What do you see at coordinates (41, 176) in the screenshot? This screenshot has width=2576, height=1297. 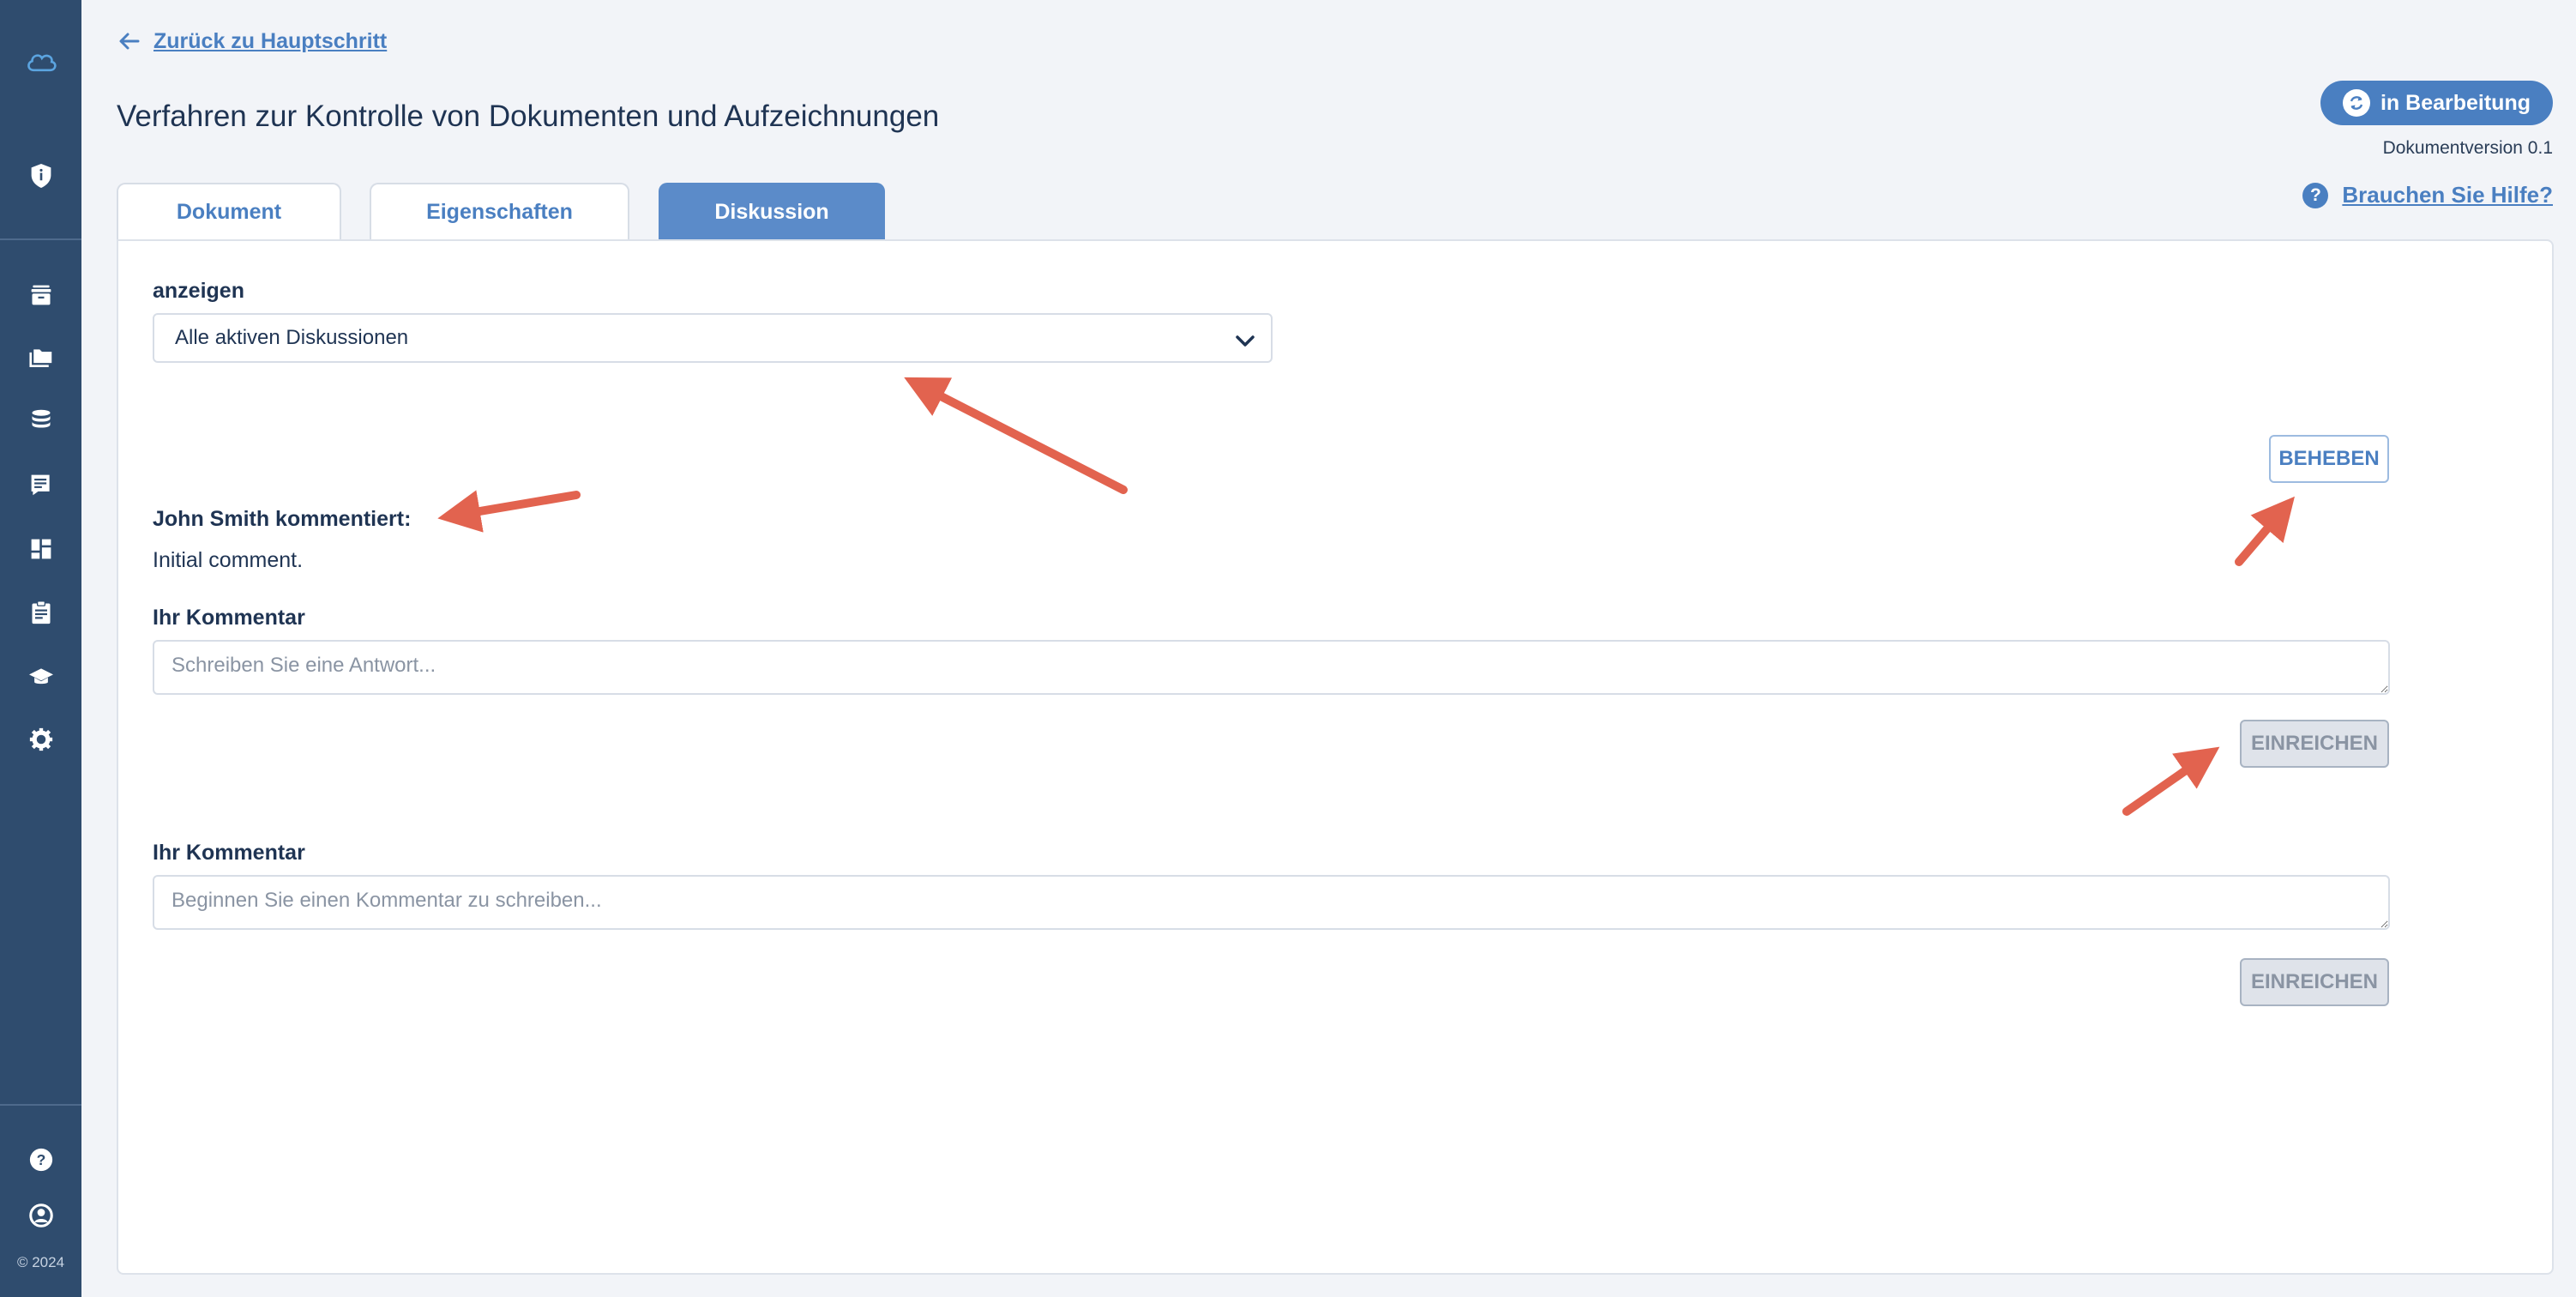 I see `shield-icon` at bounding box center [41, 176].